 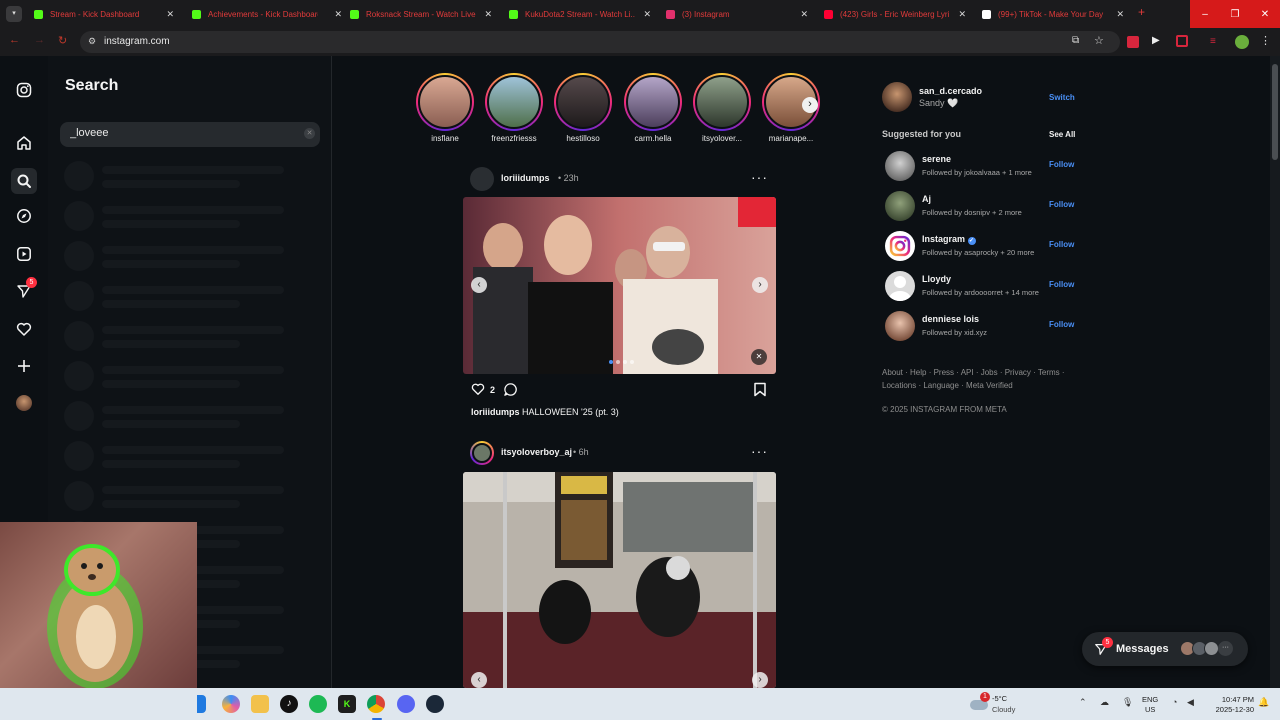 I want to click on see-all-link: See All, so click(x=1062, y=134).